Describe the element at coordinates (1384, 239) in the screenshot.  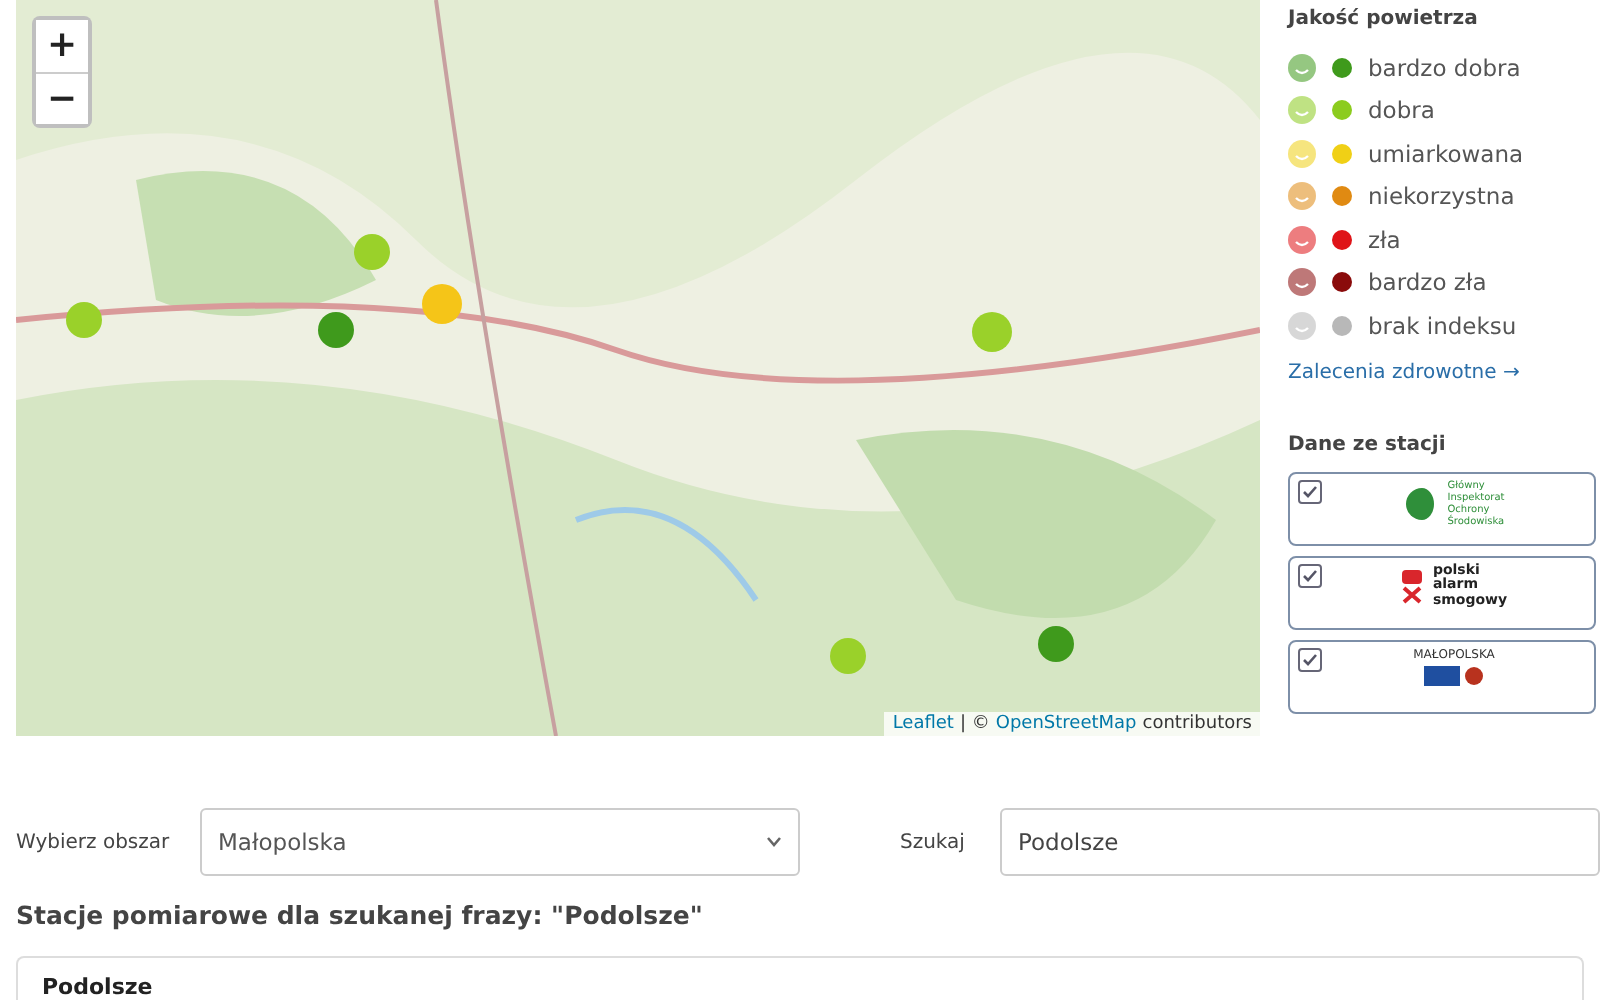
I see `legend-label: zła` at that location.